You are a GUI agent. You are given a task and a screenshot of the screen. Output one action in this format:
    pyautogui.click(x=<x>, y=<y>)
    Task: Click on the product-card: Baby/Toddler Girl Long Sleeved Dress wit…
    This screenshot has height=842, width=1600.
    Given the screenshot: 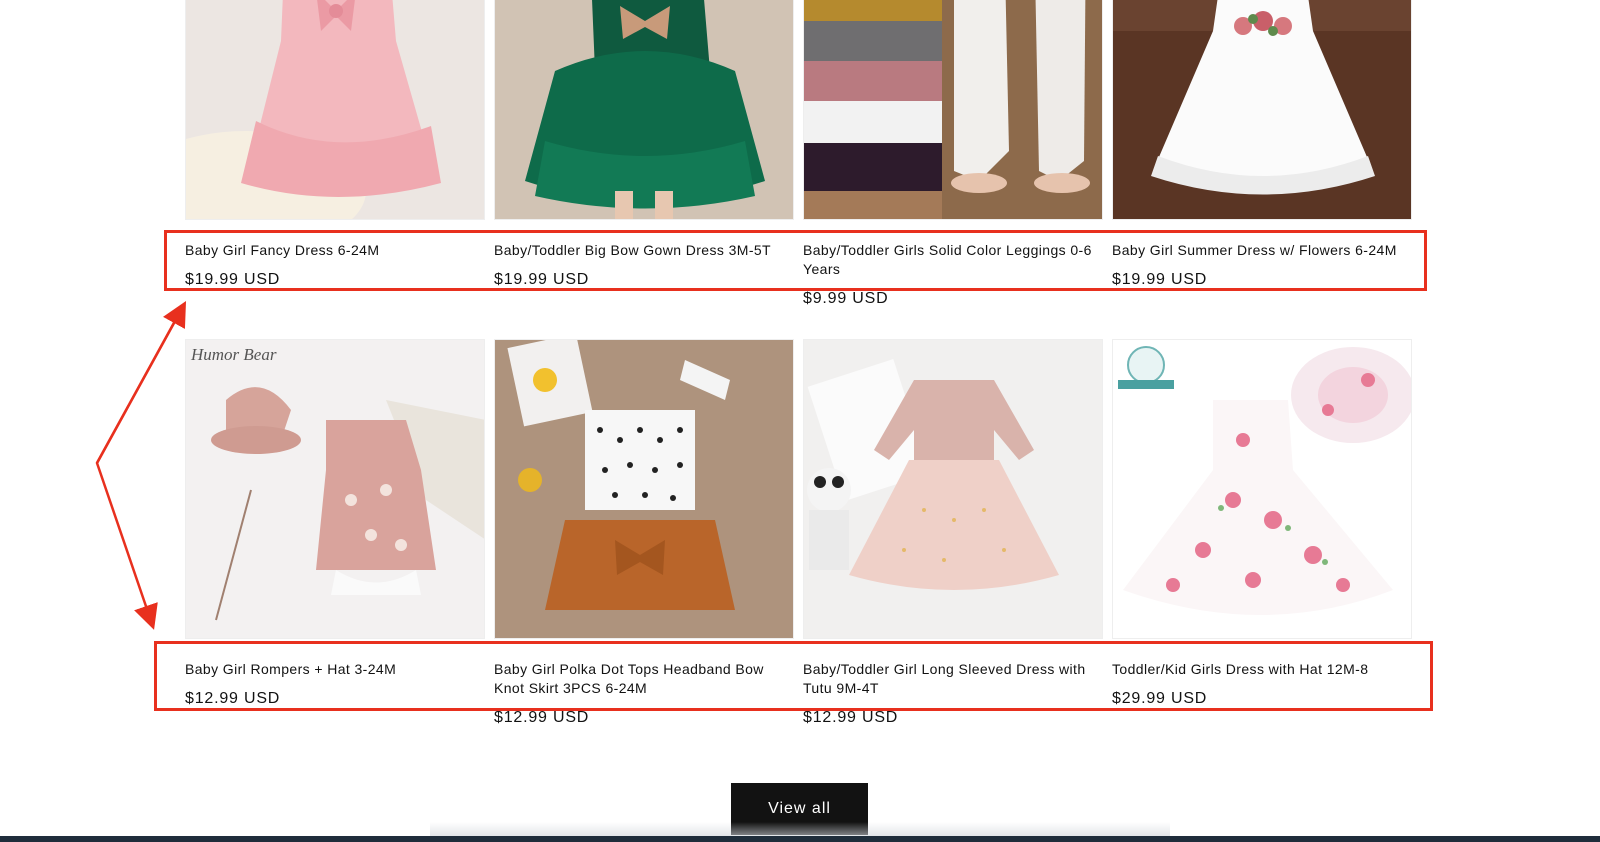 What is the action you would take?
    pyautogui.click(x=953, y=533)
    